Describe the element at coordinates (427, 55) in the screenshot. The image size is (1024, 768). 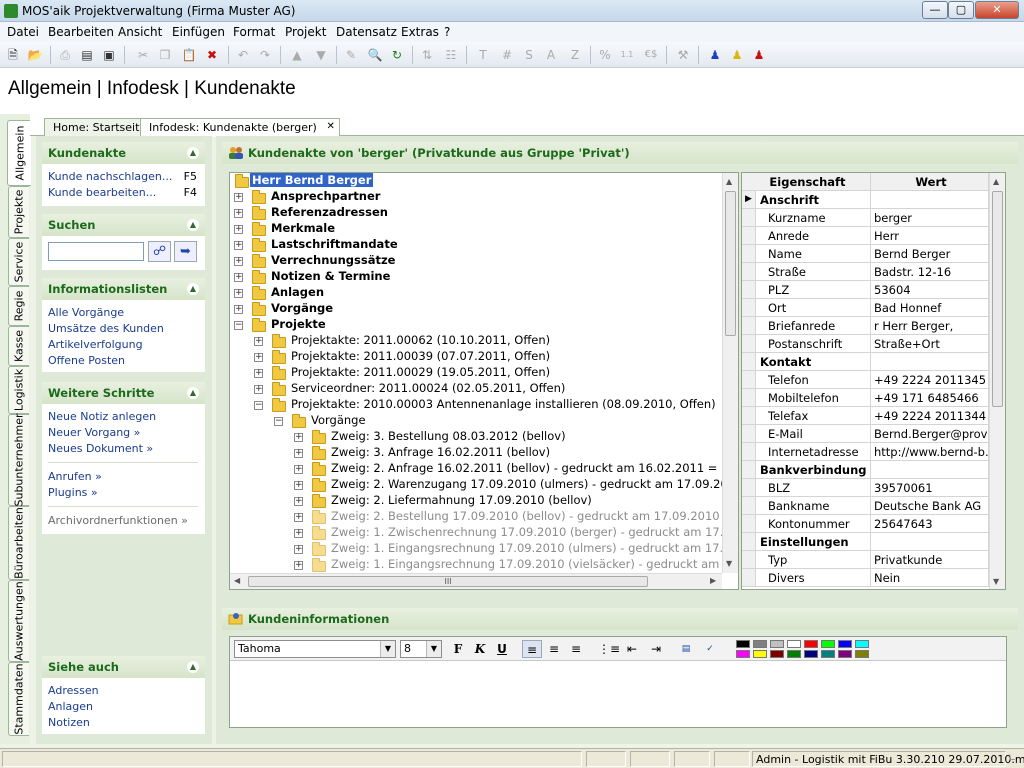
I see `sort-icon: ⇅` at that location.